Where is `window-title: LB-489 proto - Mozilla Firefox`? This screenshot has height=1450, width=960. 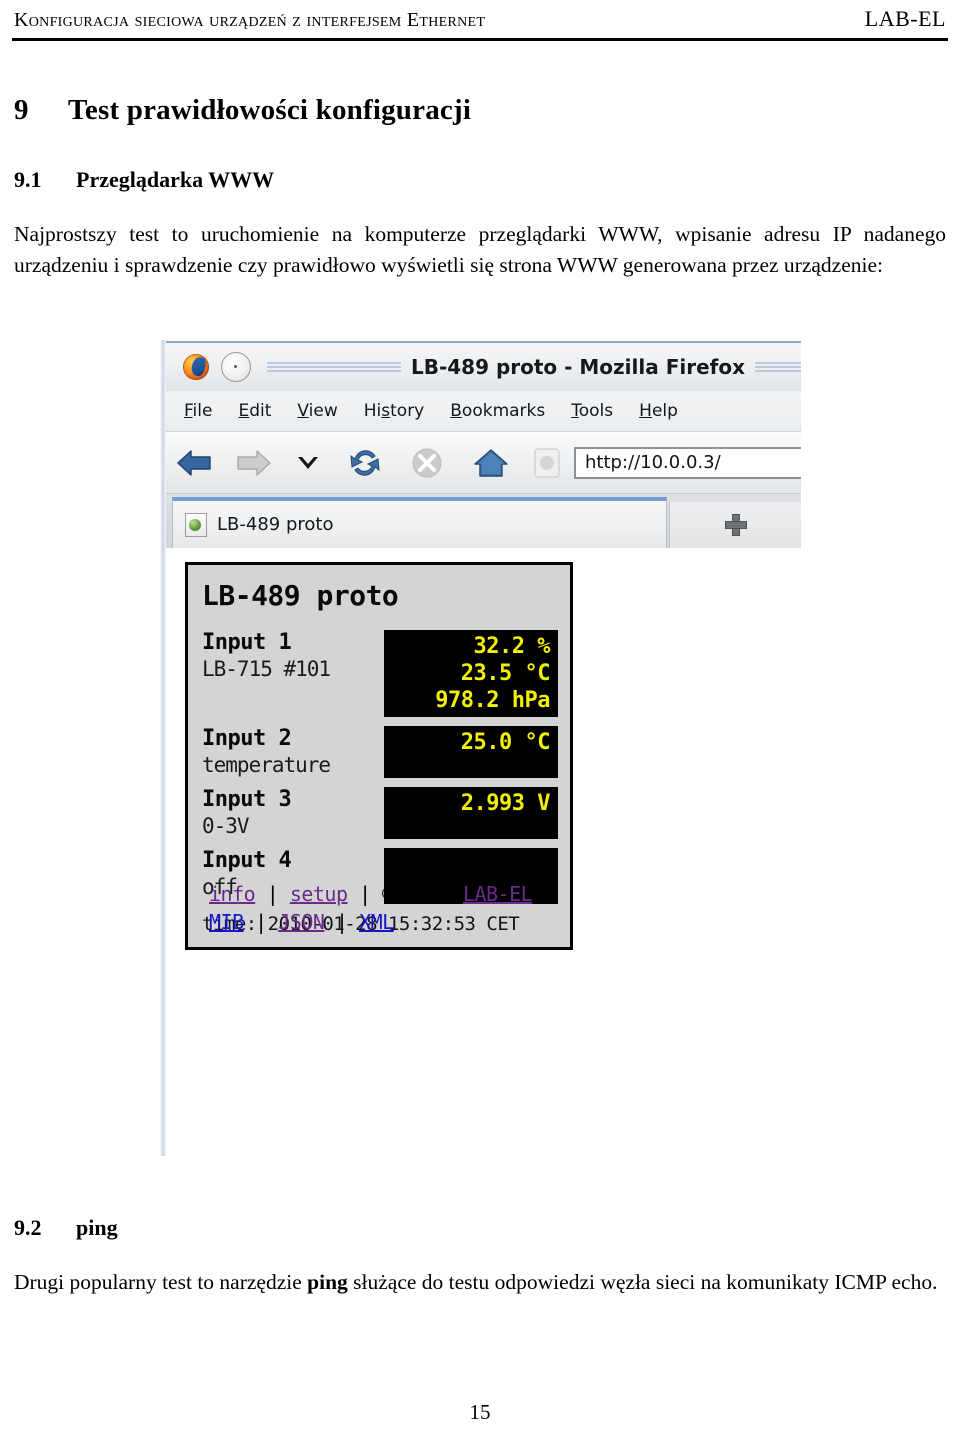
window-title: LB-489 proto - Mozilla Firefox is located at coordinates (577, 367).